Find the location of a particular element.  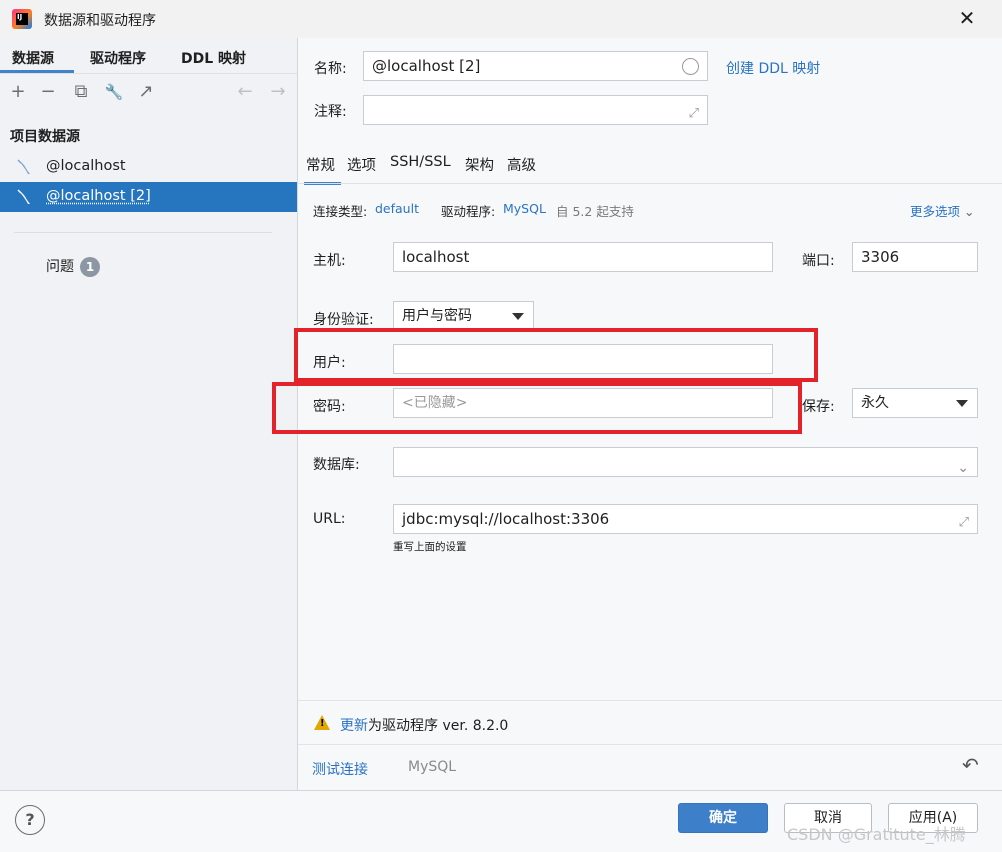

save-dropdown: 永久 is located at coordinates (915, 403).